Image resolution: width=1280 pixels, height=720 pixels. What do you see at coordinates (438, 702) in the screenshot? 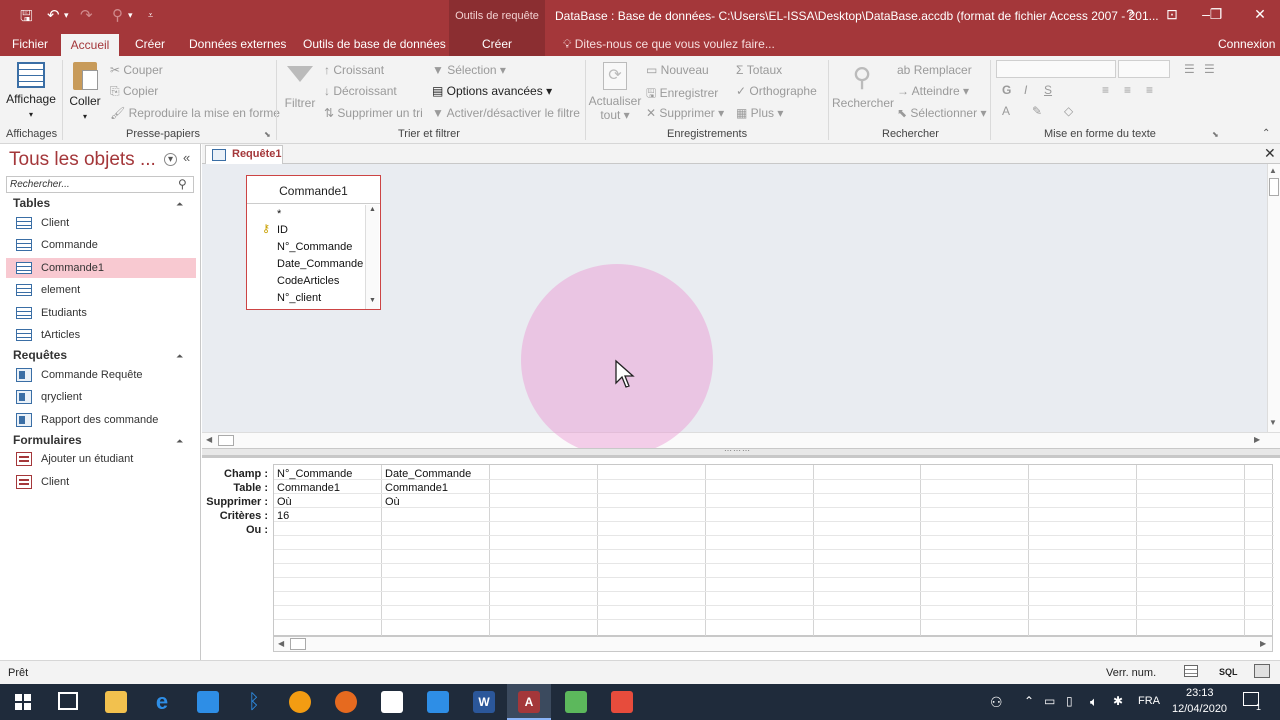
I see `calendar-icon` at bounding box center [438, 702].